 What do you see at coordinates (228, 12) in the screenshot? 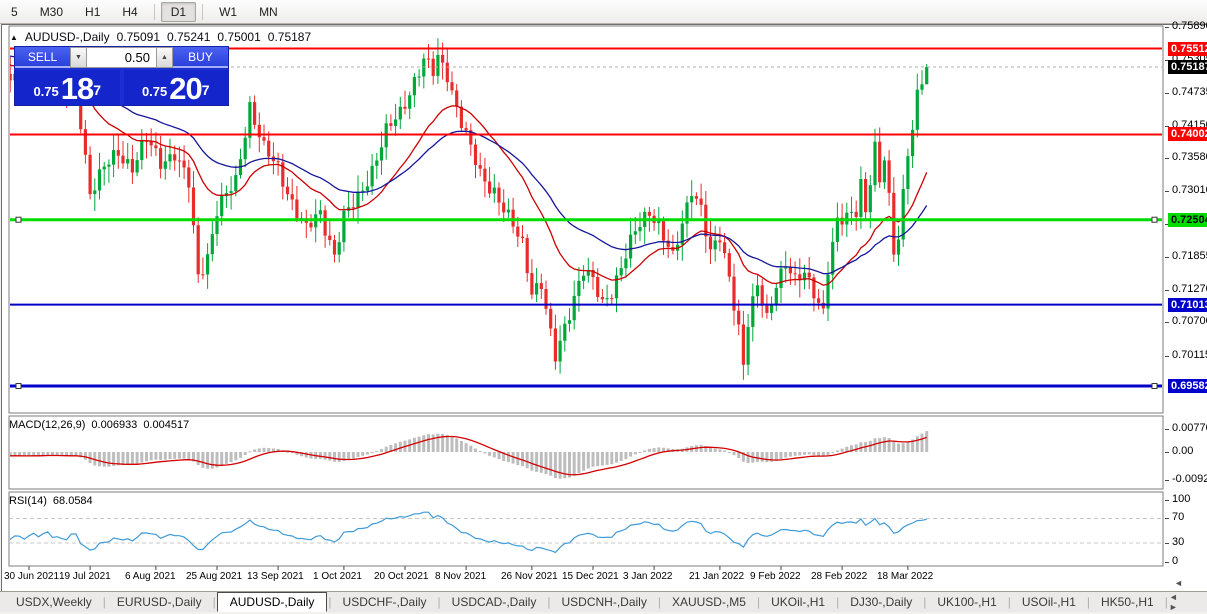
I see `timeframe-button-w1: W1` at bounding box center [228, 12].